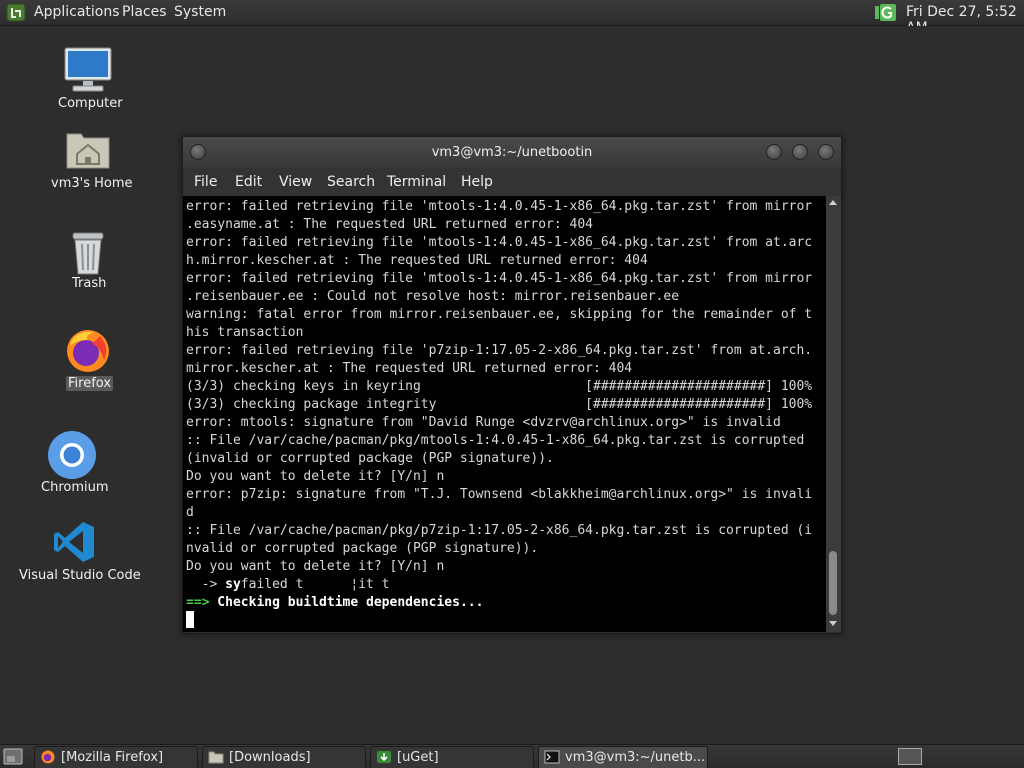 The image size is (1024, 768). Describe the element at coordinates (233, 584) in the screenshot. I see `partial-bold: sy` at that location.